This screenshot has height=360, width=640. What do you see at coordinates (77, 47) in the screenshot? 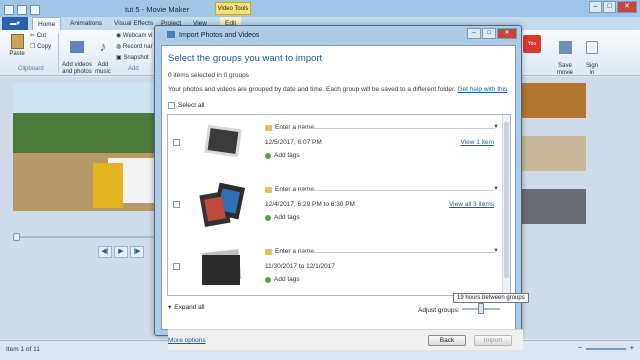
I see `film-icon` at bounding box center [77, 47].